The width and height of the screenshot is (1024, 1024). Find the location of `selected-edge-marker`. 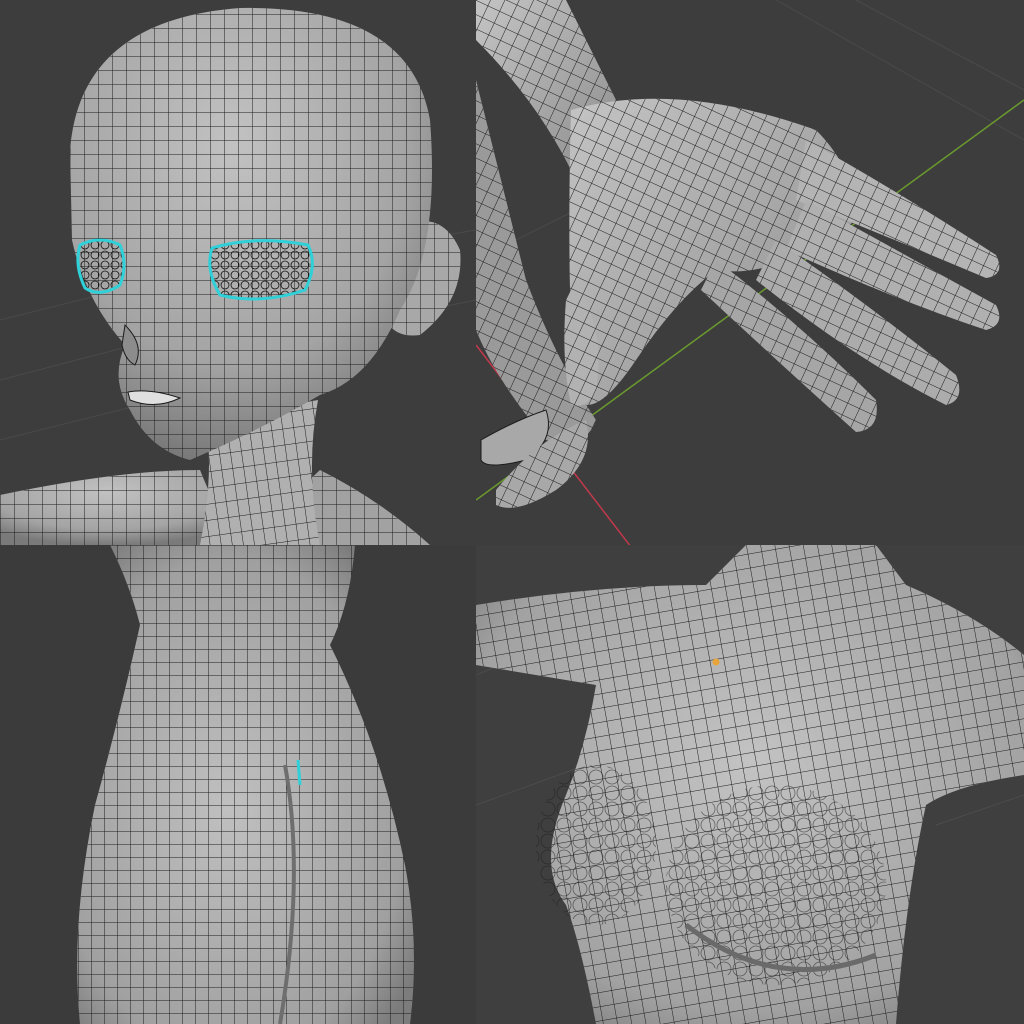

selected-edge-marker is located at coordinates (299, 772).